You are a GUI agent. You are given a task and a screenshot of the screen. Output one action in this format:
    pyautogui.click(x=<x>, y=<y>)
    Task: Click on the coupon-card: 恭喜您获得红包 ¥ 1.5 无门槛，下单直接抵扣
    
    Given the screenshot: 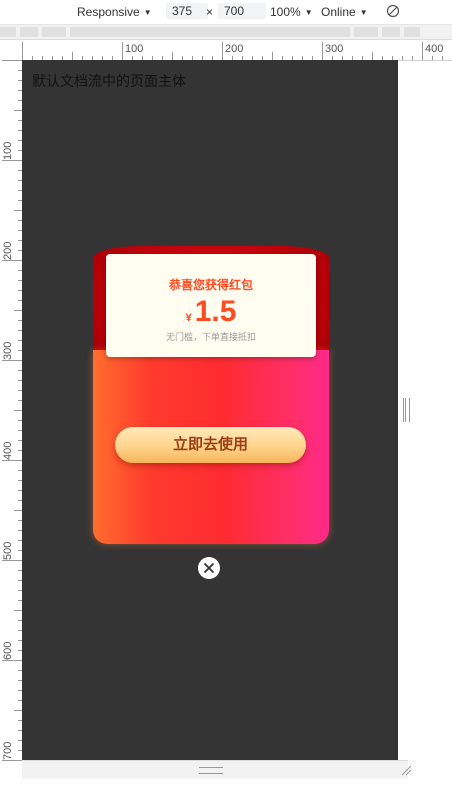 What is the action you would take?
    pyautogui.click(x=211, y=305)
    